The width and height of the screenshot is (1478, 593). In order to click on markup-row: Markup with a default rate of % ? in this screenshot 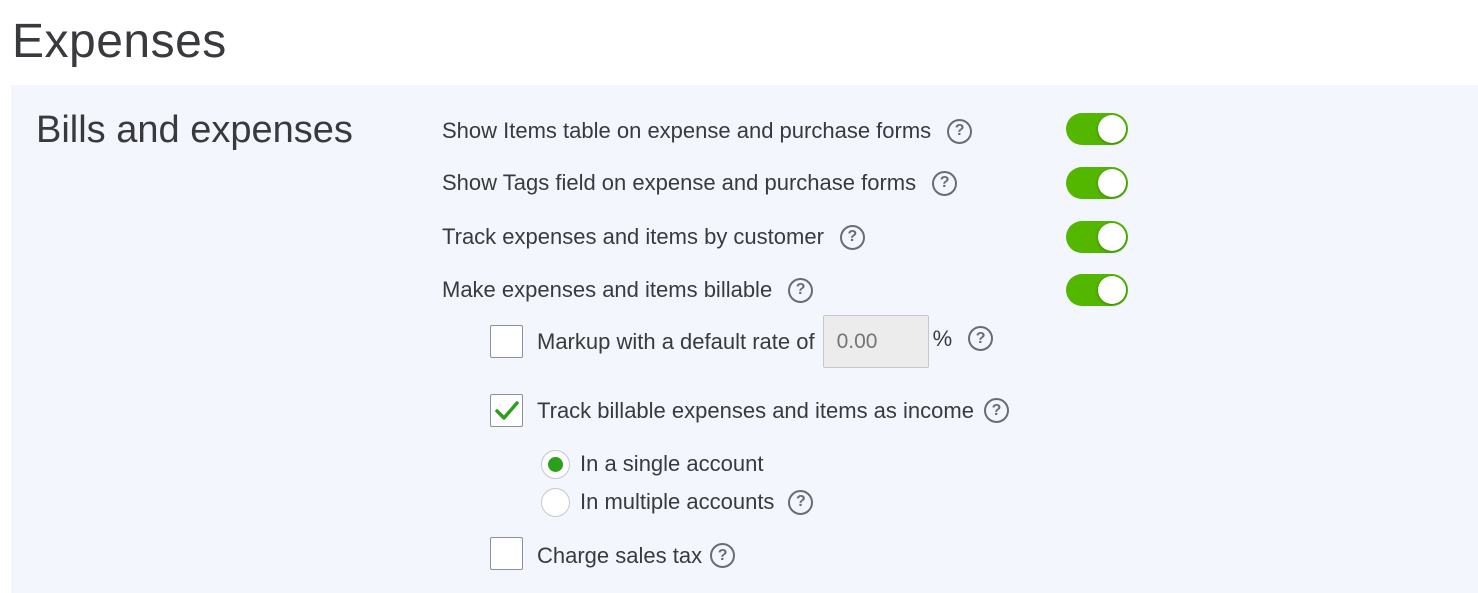, I will do `click(765, 341)`.